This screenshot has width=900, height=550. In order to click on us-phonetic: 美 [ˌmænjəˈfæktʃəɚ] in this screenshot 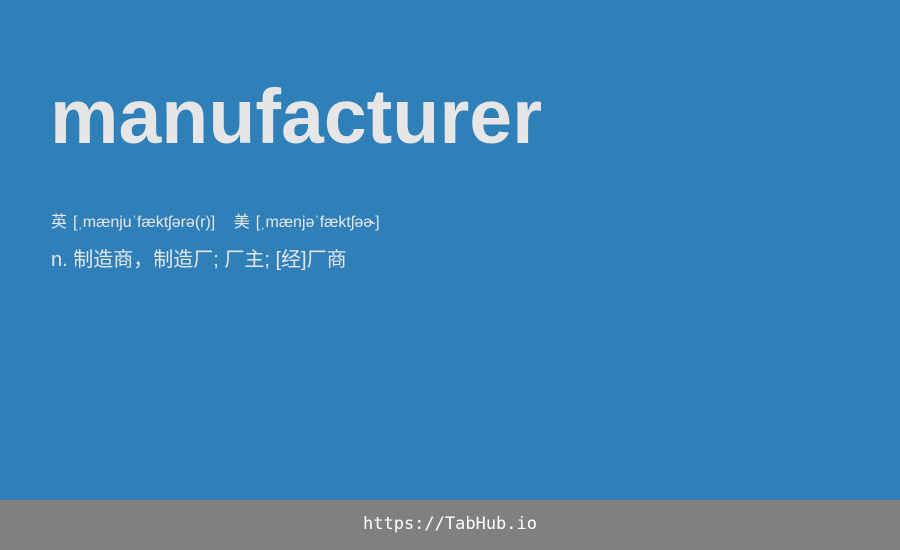, I will do `click(307, 223)`.